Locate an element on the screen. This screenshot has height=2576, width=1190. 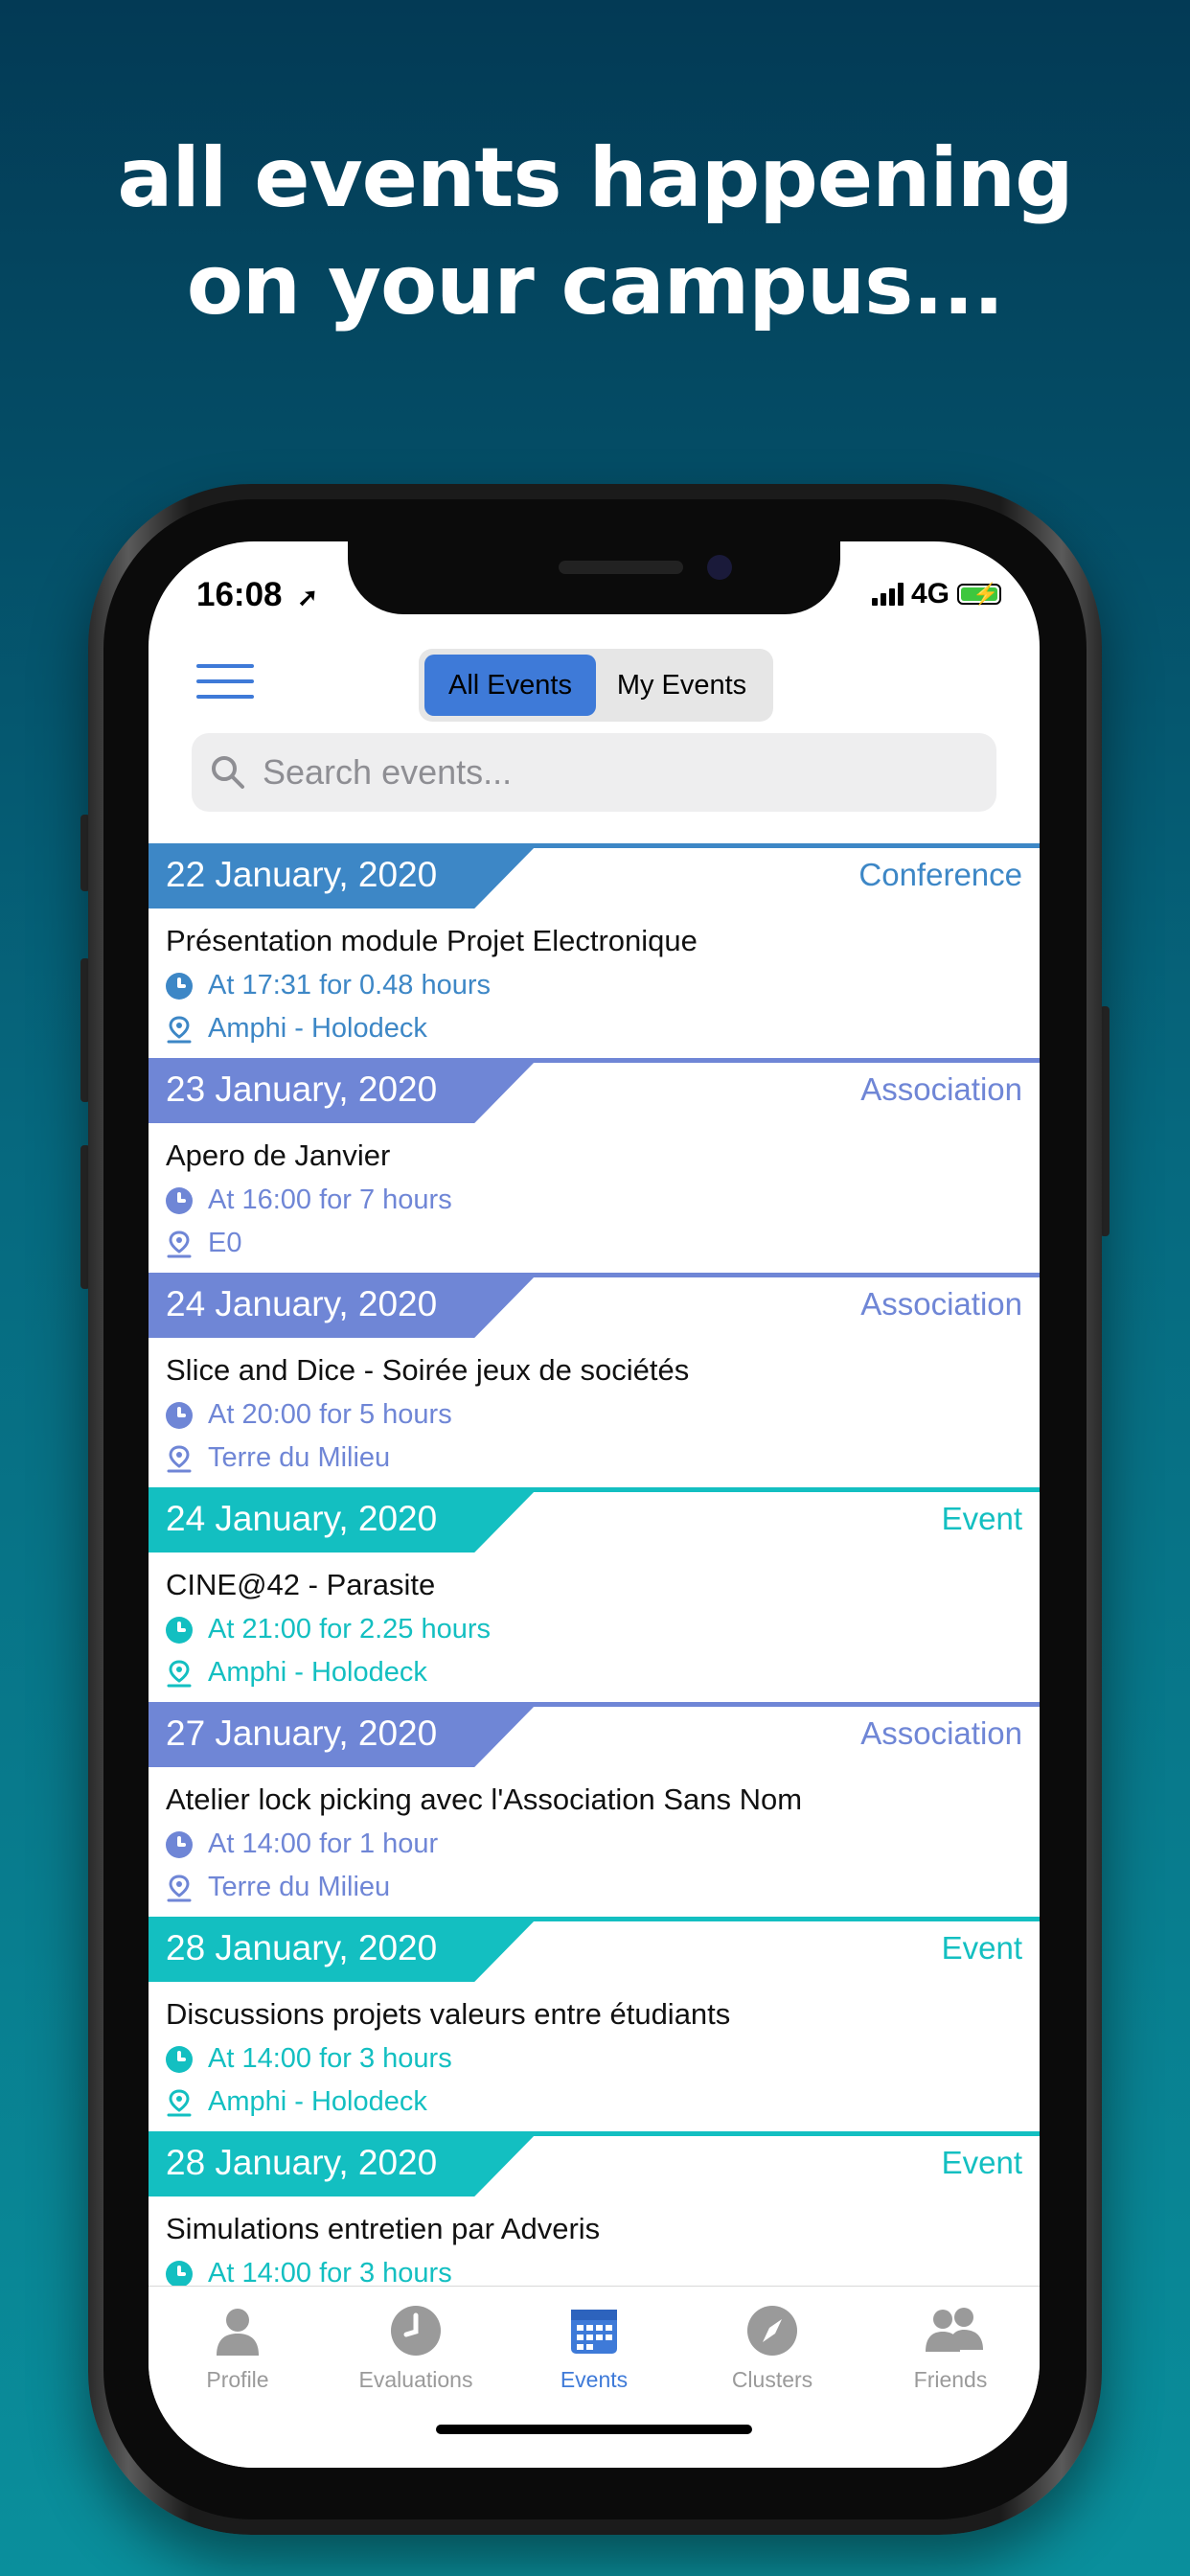
tab-clusters: Clusters is located at coordinates (772, 2348).